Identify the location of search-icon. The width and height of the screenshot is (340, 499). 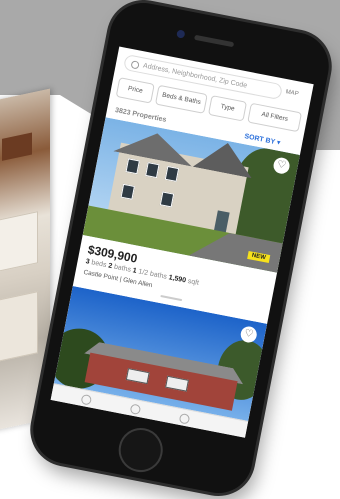
(135, 65).